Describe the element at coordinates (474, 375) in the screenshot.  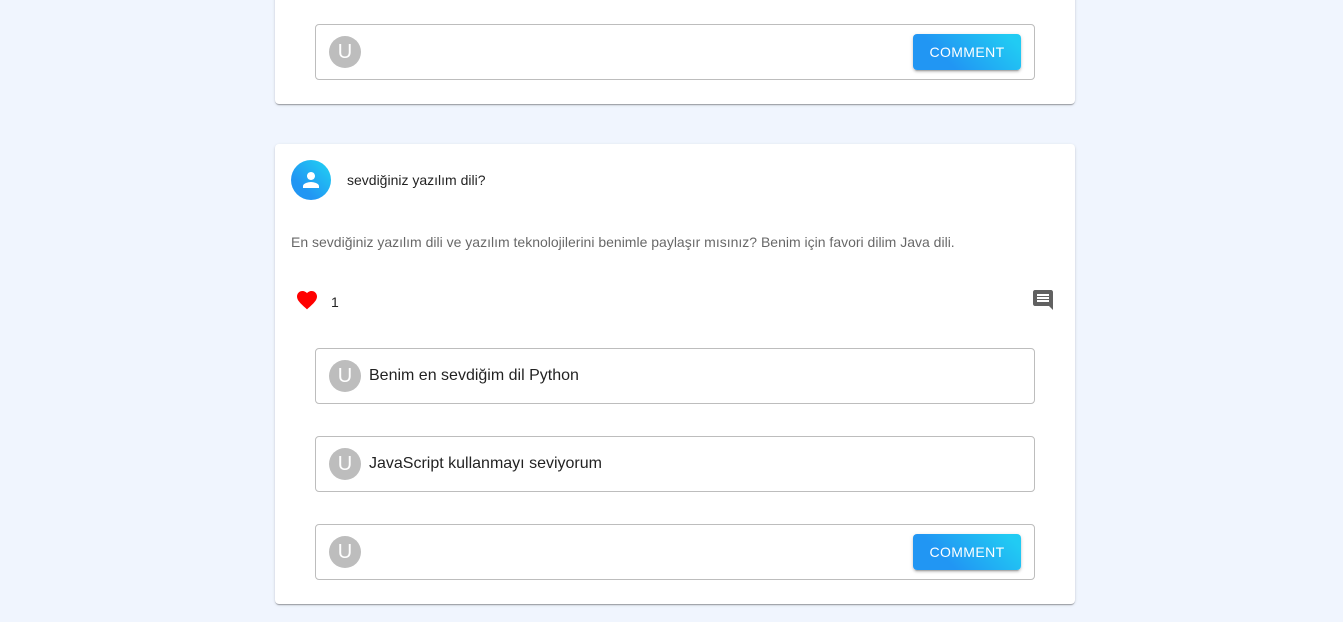
I see `comment-text: Benim en sevdiğim dil Python` at that location.